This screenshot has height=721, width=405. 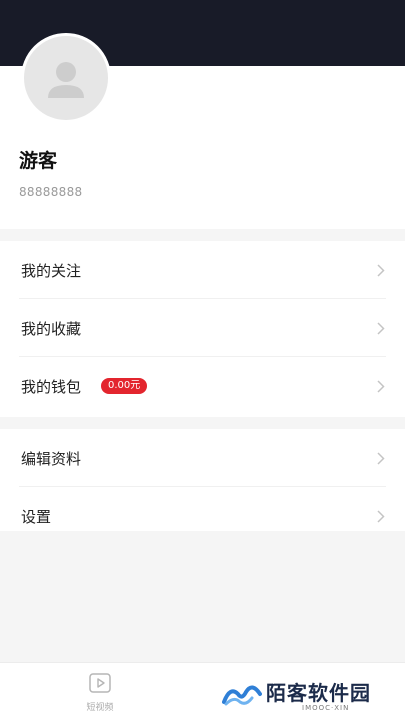 I want to click on menu-item-edit-profile: 编辑资料, so click(x=202, y=458).